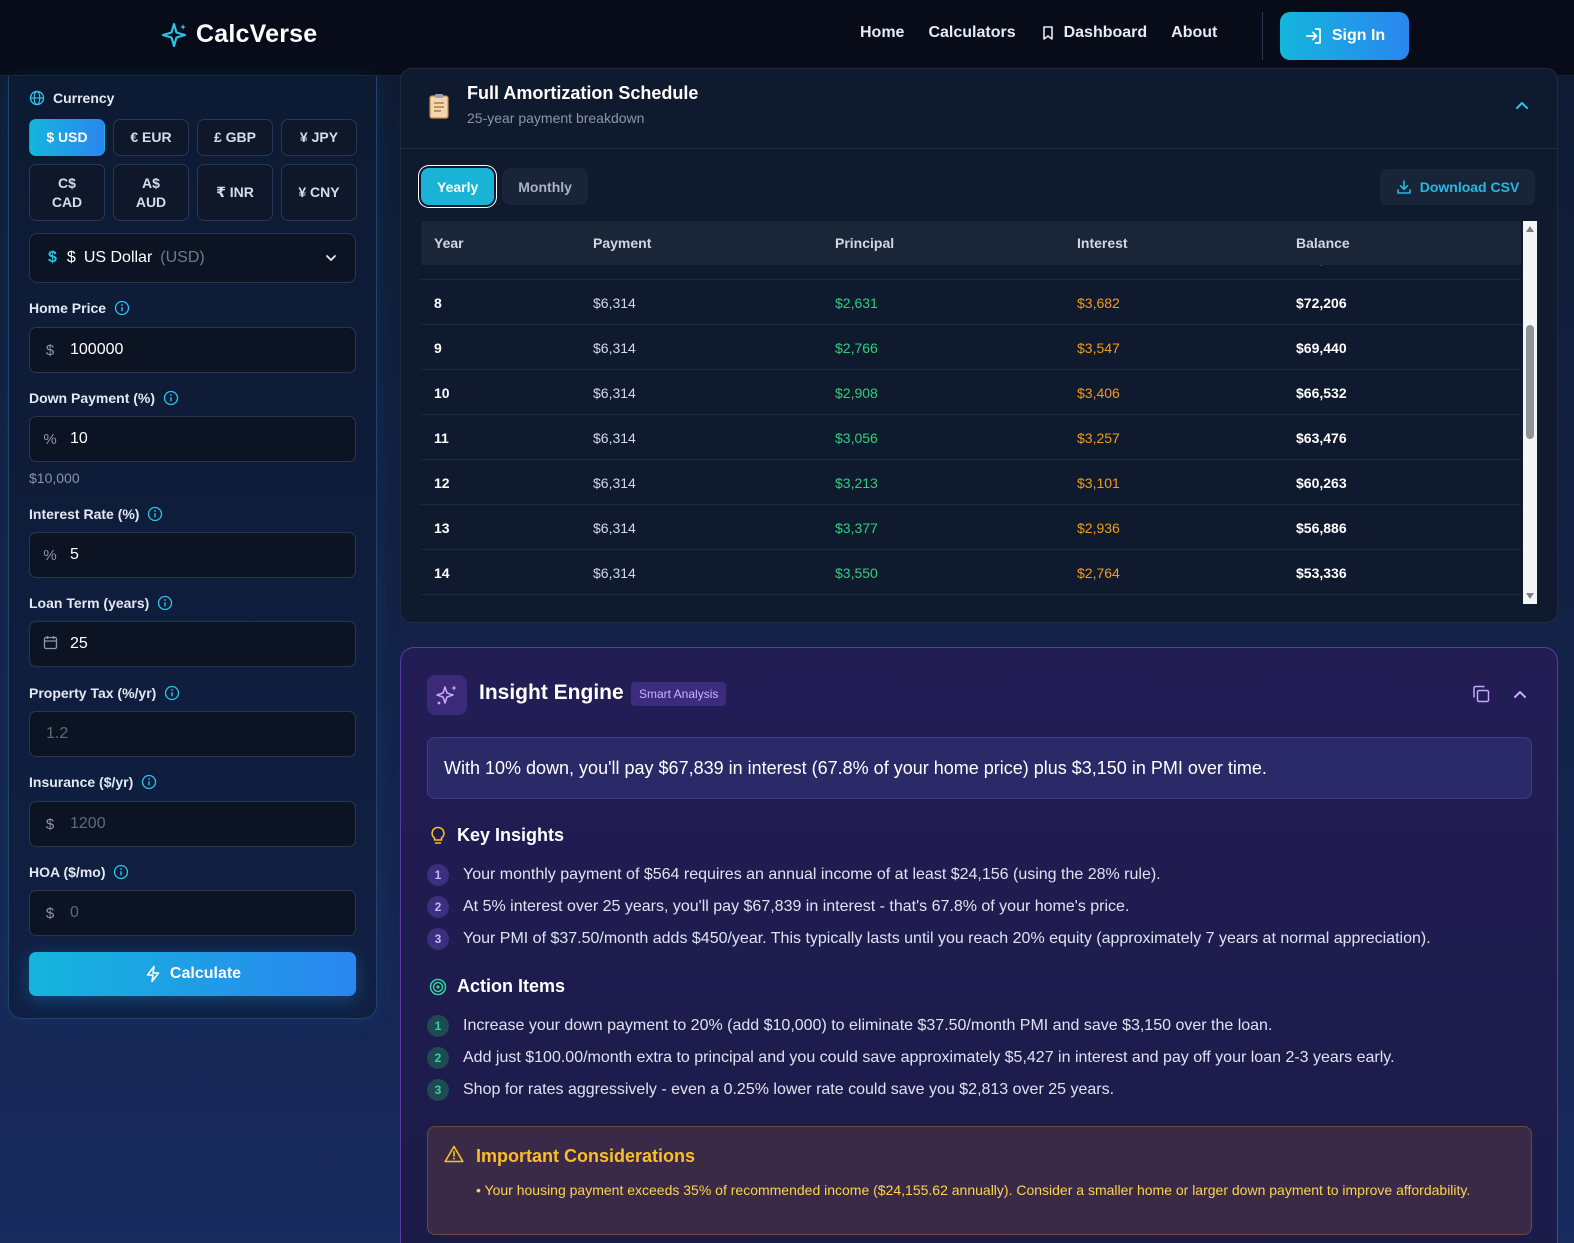 This screenshot has height=1243, width=1574. Describe the element at coordinates (1481, 694) in the screenshot. I see `copy-icon` at that location.